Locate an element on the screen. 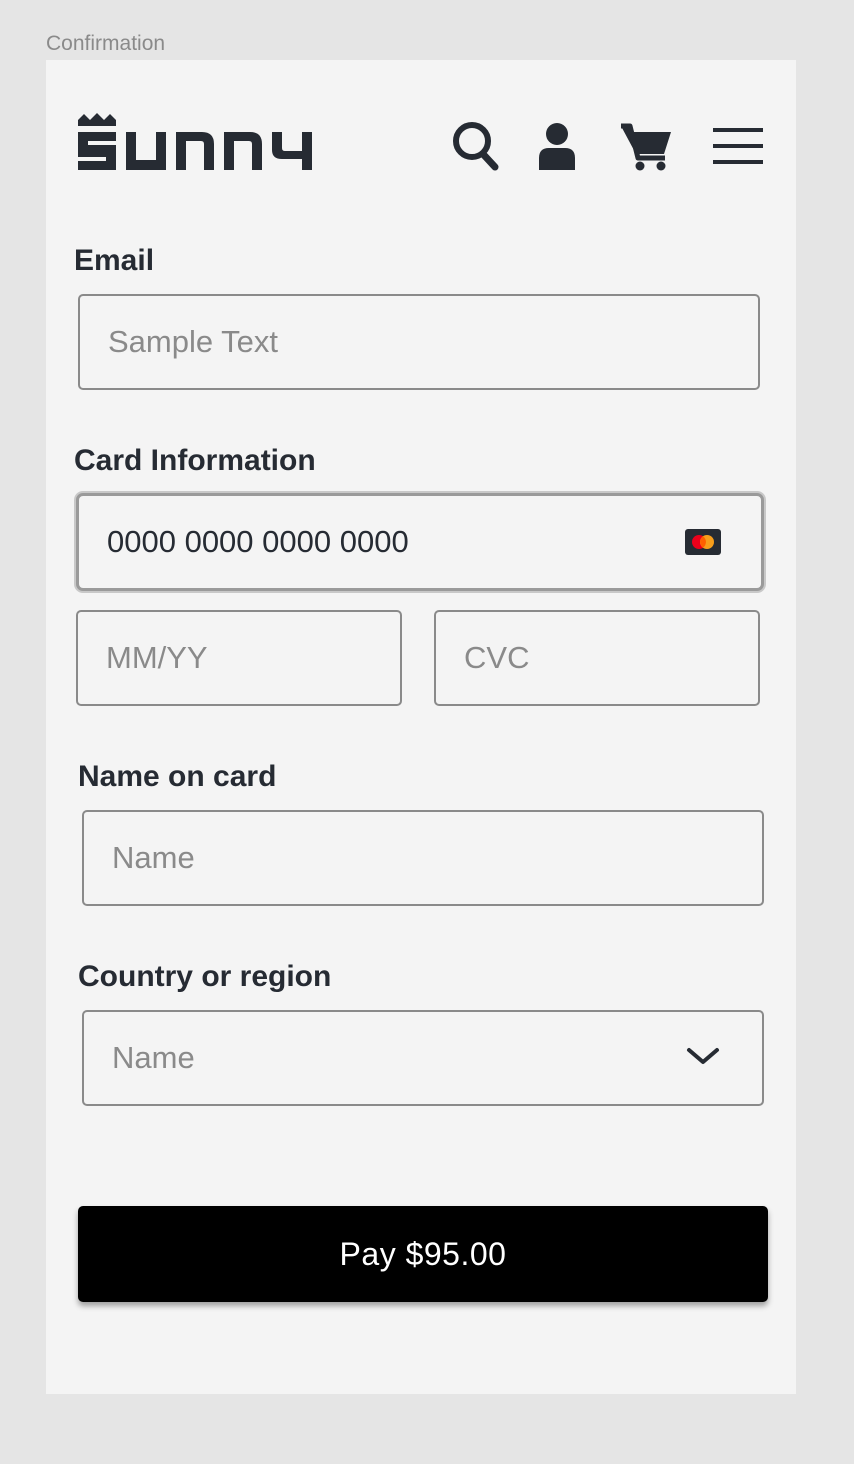  cvc-field: CVC is located at coordinates (597, 658).